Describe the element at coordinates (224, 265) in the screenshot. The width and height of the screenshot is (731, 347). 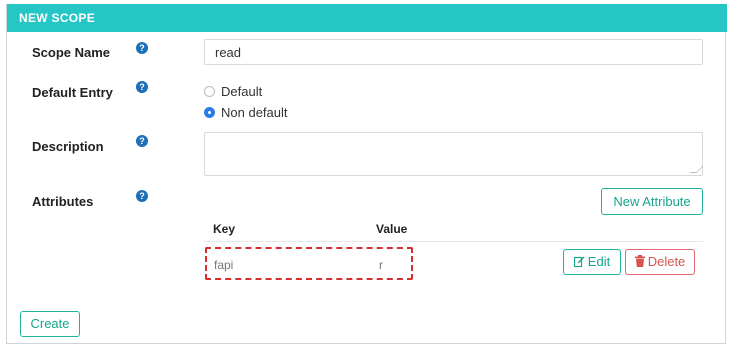
I see `attribute-key-cell: fapi` at that location.